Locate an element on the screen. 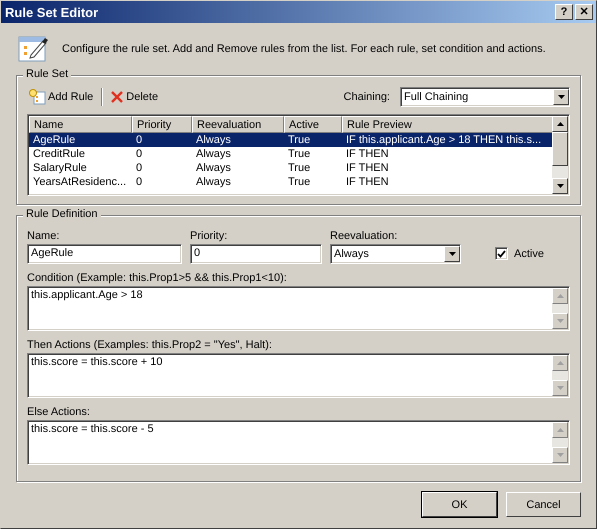 Image resolution: width=597 pixels, height=529 pixels. delete-button: Delete is located at coordinates (134, 97).